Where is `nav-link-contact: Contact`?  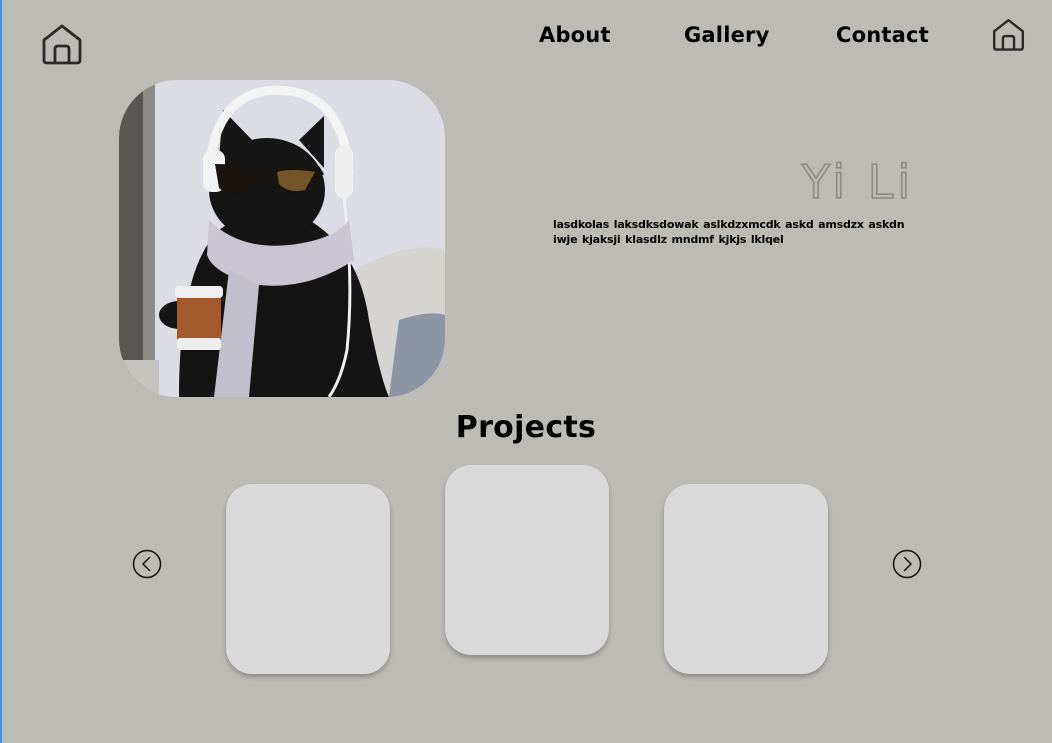 nav-link-contact: Contact is located at coordinates (882, 35).